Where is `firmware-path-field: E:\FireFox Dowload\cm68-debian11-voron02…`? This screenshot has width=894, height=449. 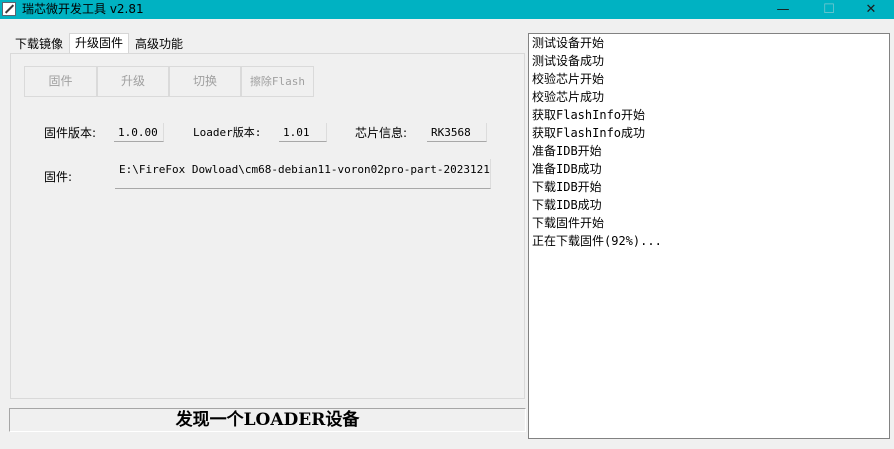 firmware-path-field: E:\FireFox Dowload\cm68-debian11-voron02… is located at coordinates (303, 174).